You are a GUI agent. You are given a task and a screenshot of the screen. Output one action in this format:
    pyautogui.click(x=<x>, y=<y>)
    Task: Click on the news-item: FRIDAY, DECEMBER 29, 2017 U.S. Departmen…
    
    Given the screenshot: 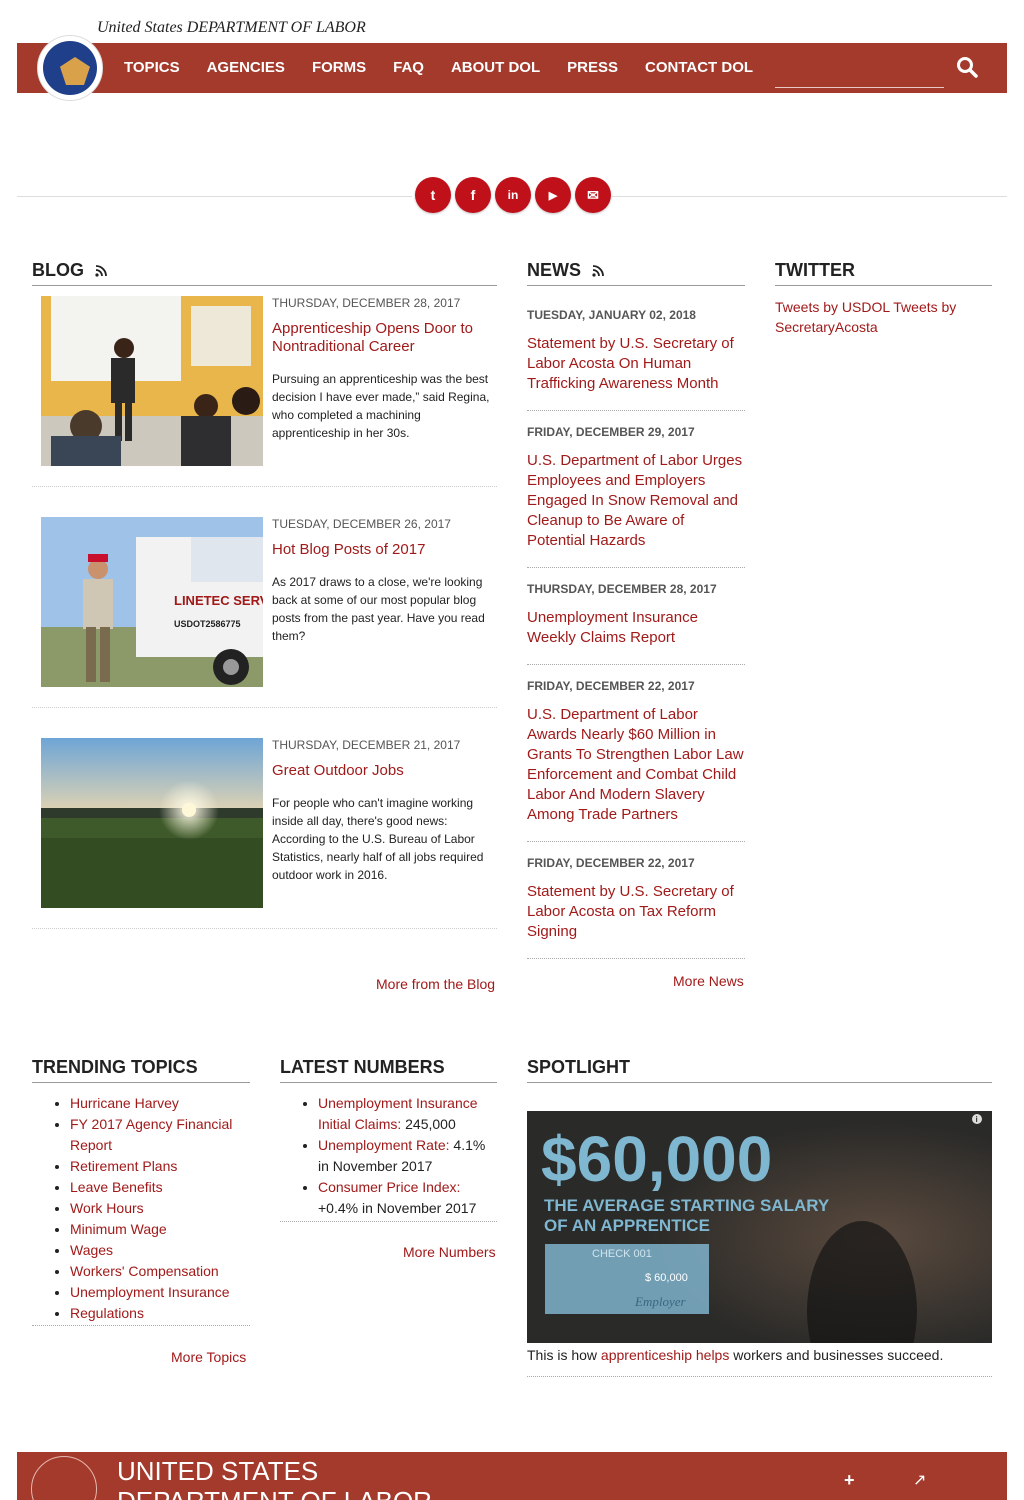 What is the action you would take?
    pyautogui.click(x=636, y=489)
    